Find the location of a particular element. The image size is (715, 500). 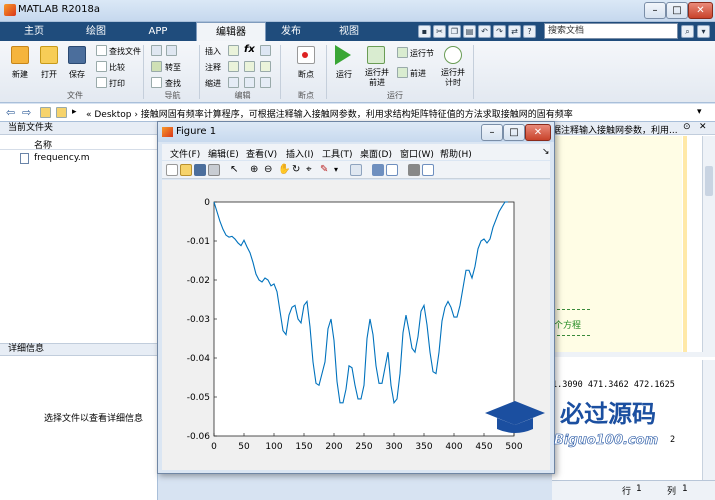

advance-button: 前进 is located at coordinates (418, 73).